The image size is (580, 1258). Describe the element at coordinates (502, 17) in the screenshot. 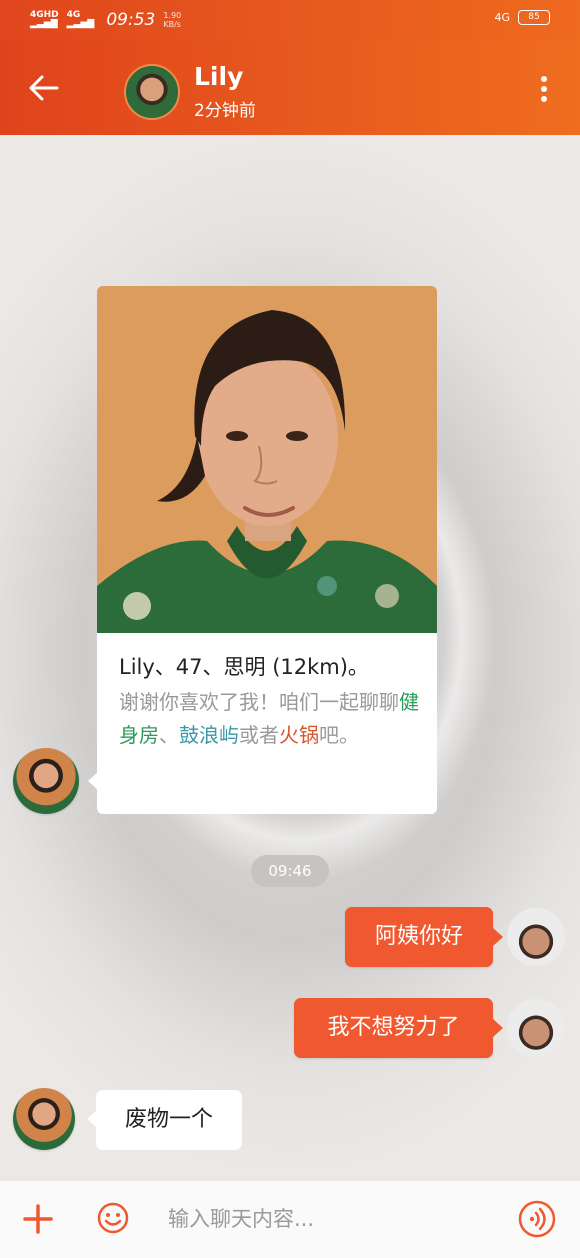

I see `network-type-indicator: 4G` at that location.